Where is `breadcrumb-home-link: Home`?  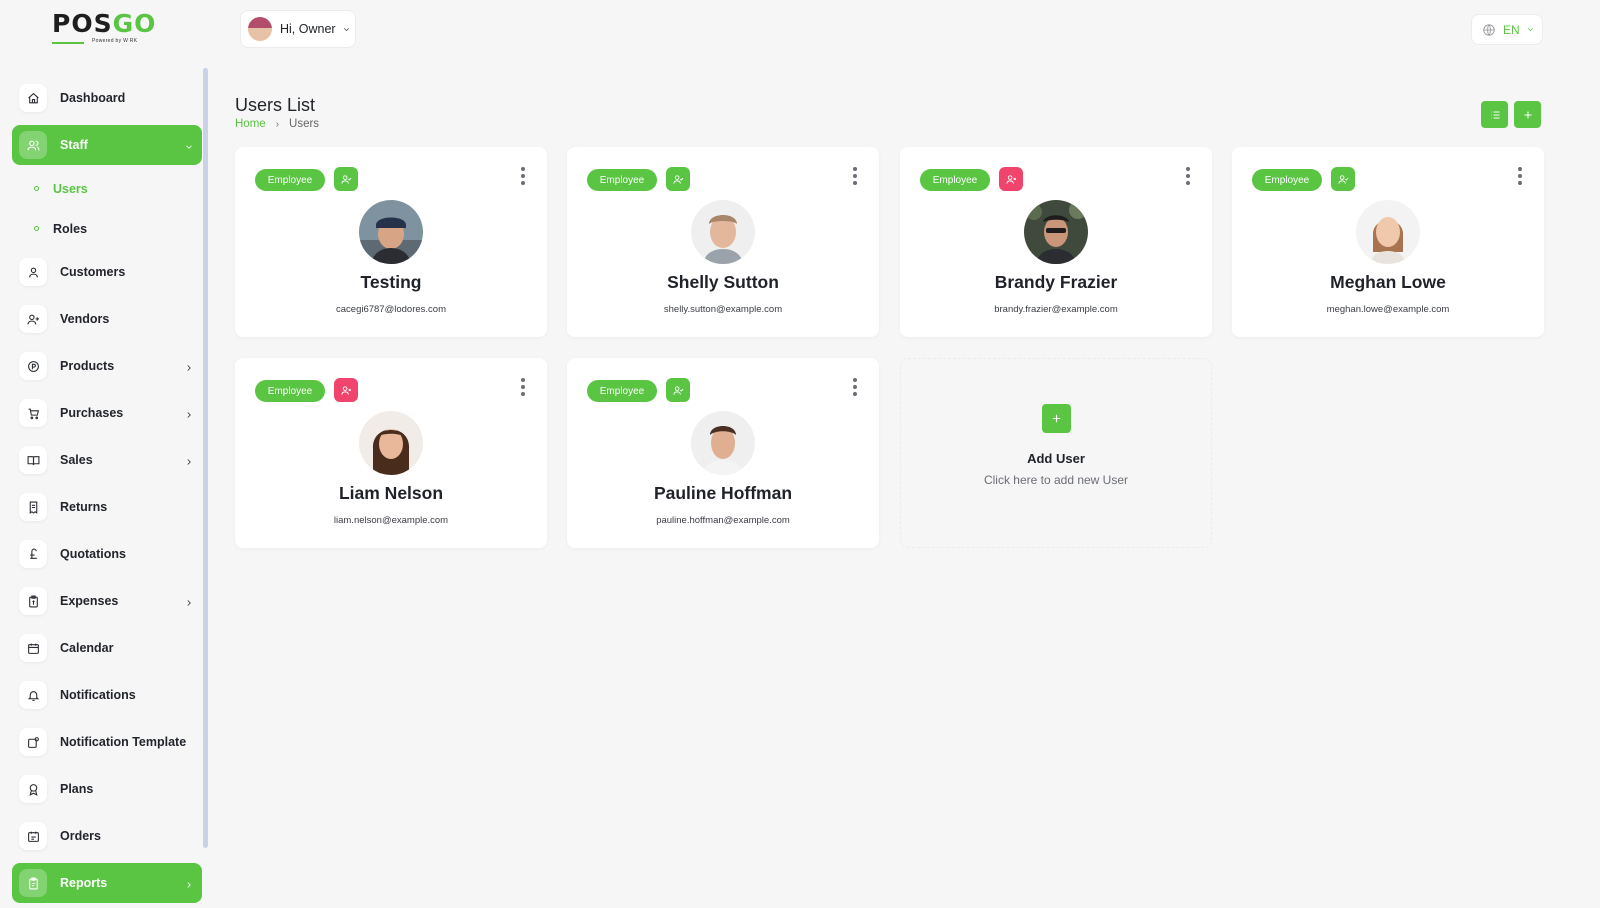 breadcrumb-home-link: Home is located at coordinates (250, 124).